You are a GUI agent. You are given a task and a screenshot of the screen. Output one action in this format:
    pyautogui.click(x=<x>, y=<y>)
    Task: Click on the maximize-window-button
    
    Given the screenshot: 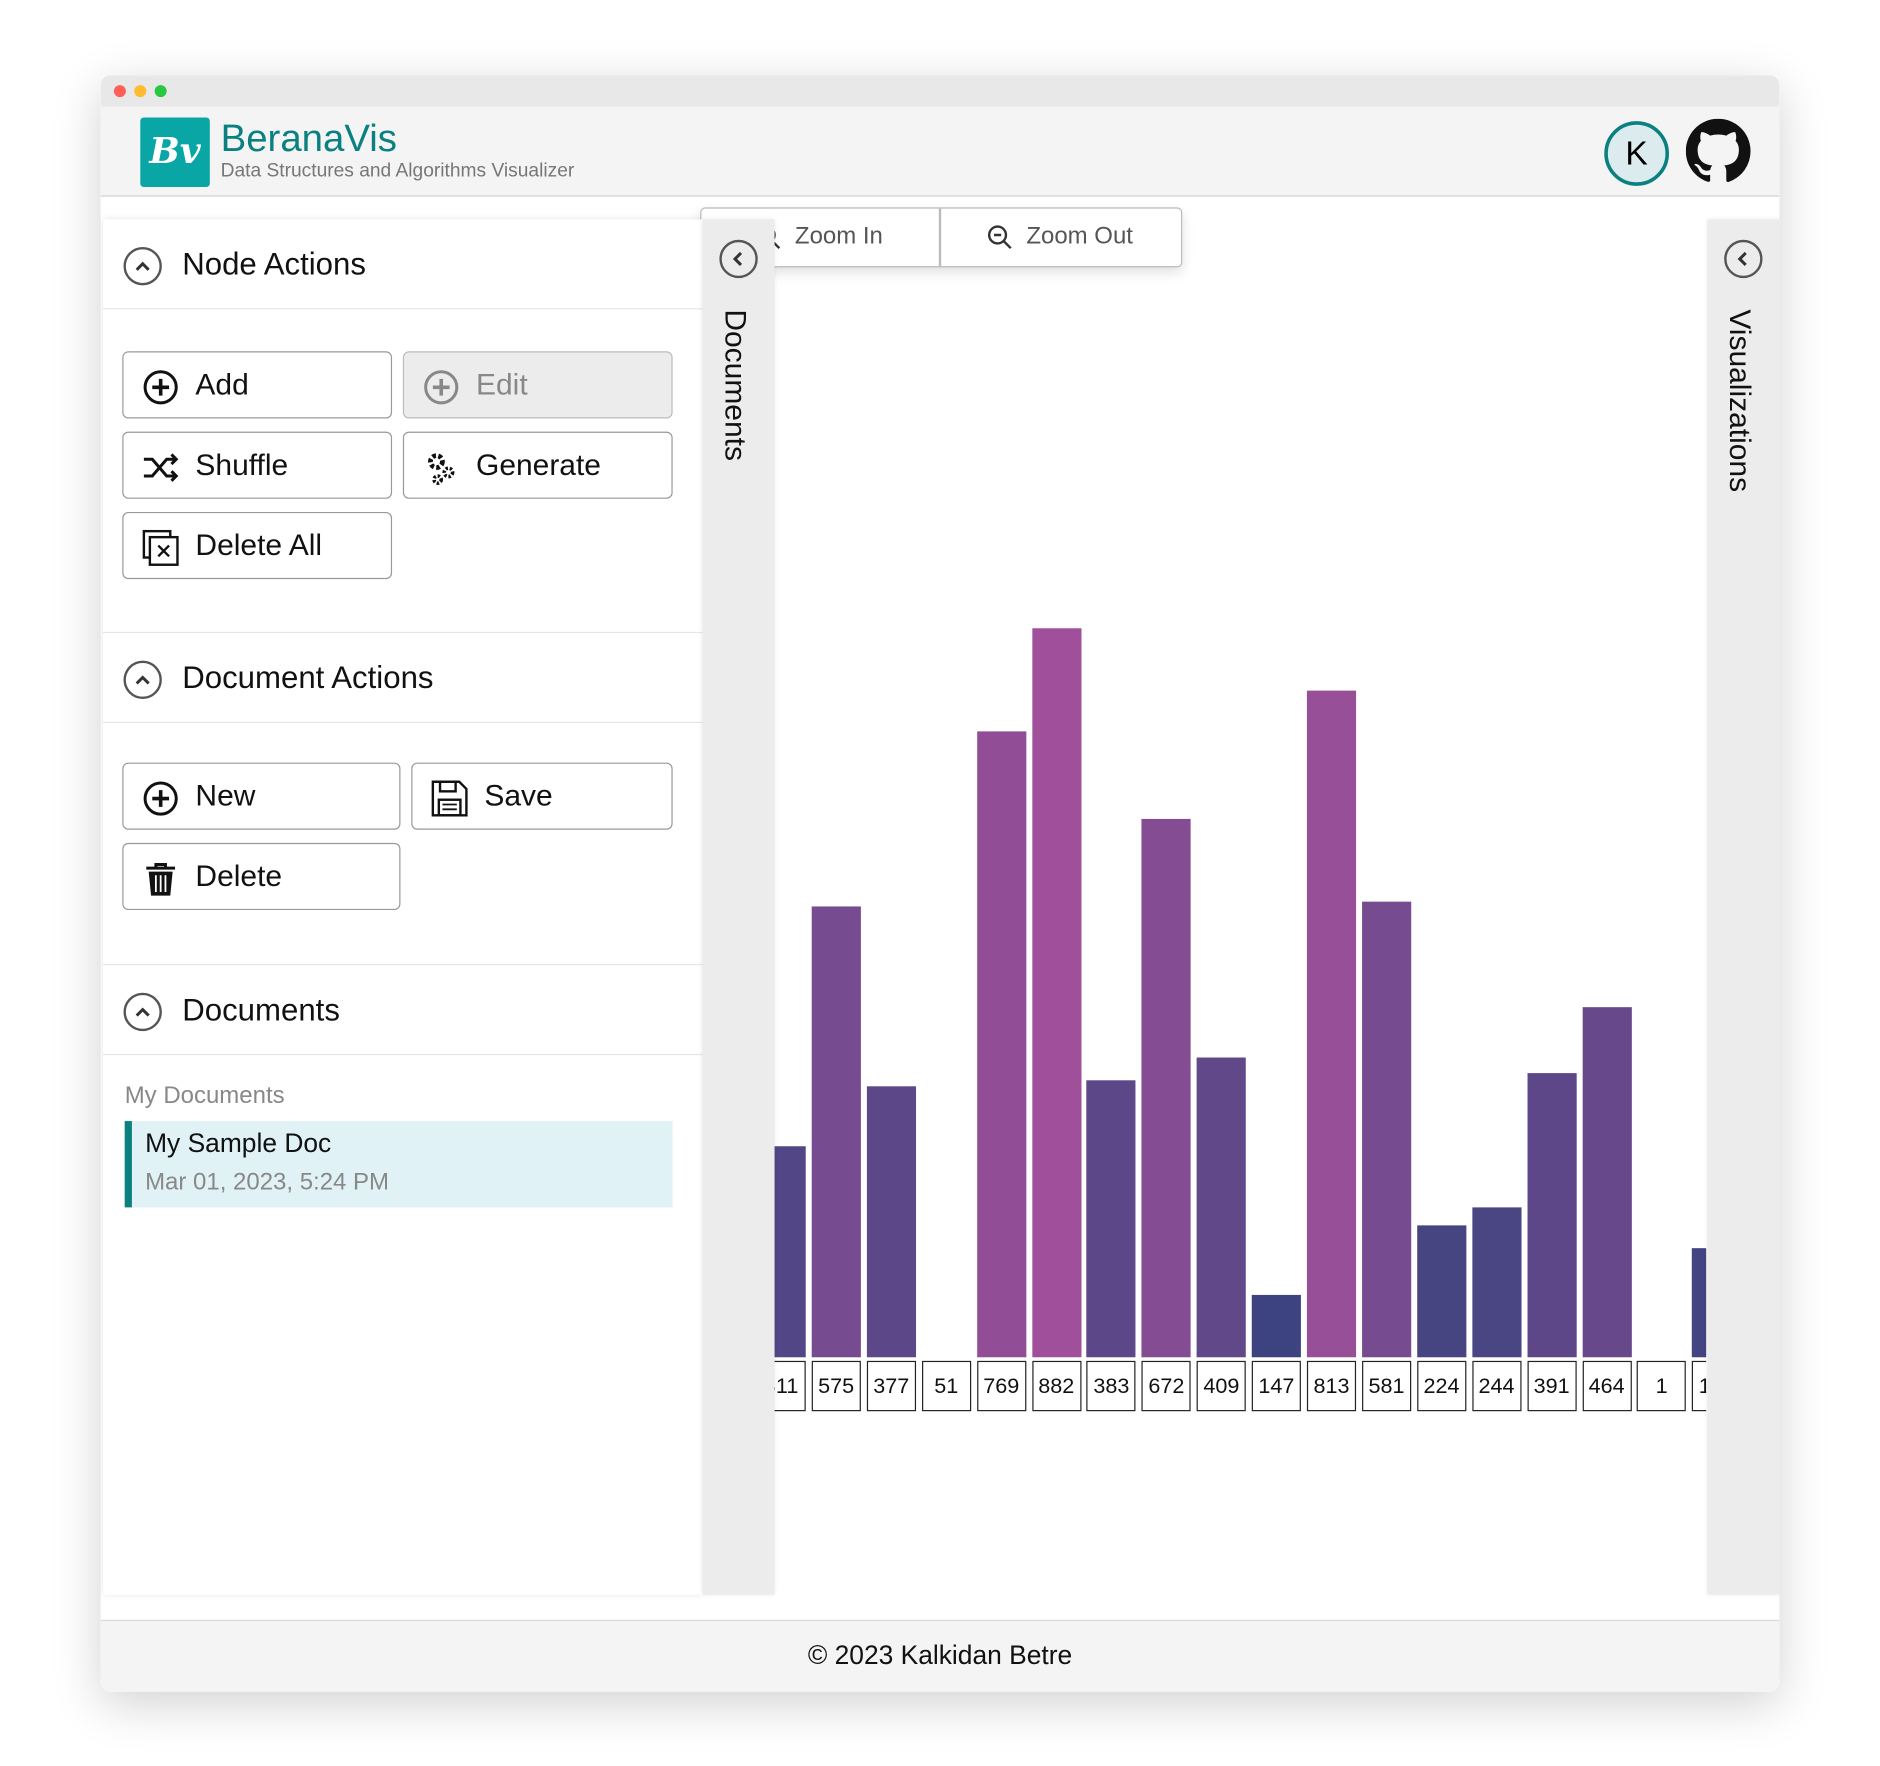 What is the action you would take?
    pyautogui.click(x=160, y=91)
    